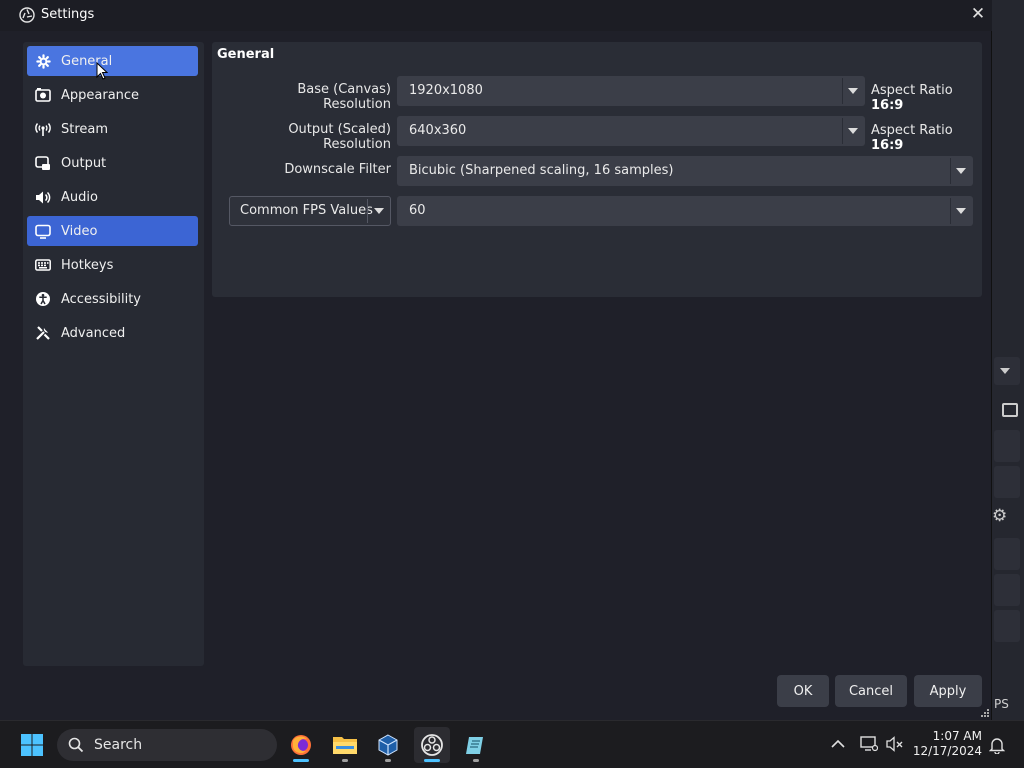 This screenshot has height=768, width=1024. Describe the element at coordinates (32, 745) in the screenshot. I see `windows-start-icon` at that location.